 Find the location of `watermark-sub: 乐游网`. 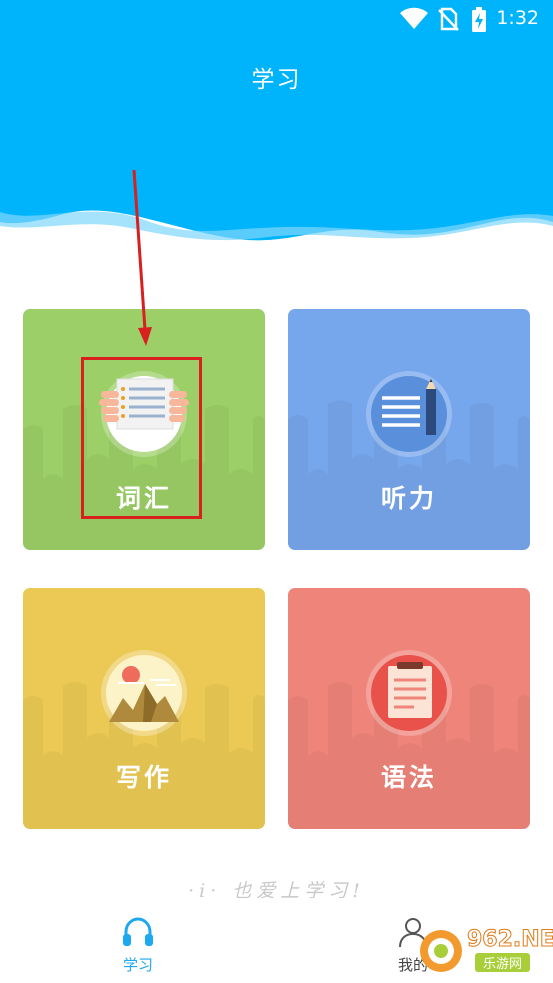

watermark-sub: 乐游网 is located at coordinates (503, 962).